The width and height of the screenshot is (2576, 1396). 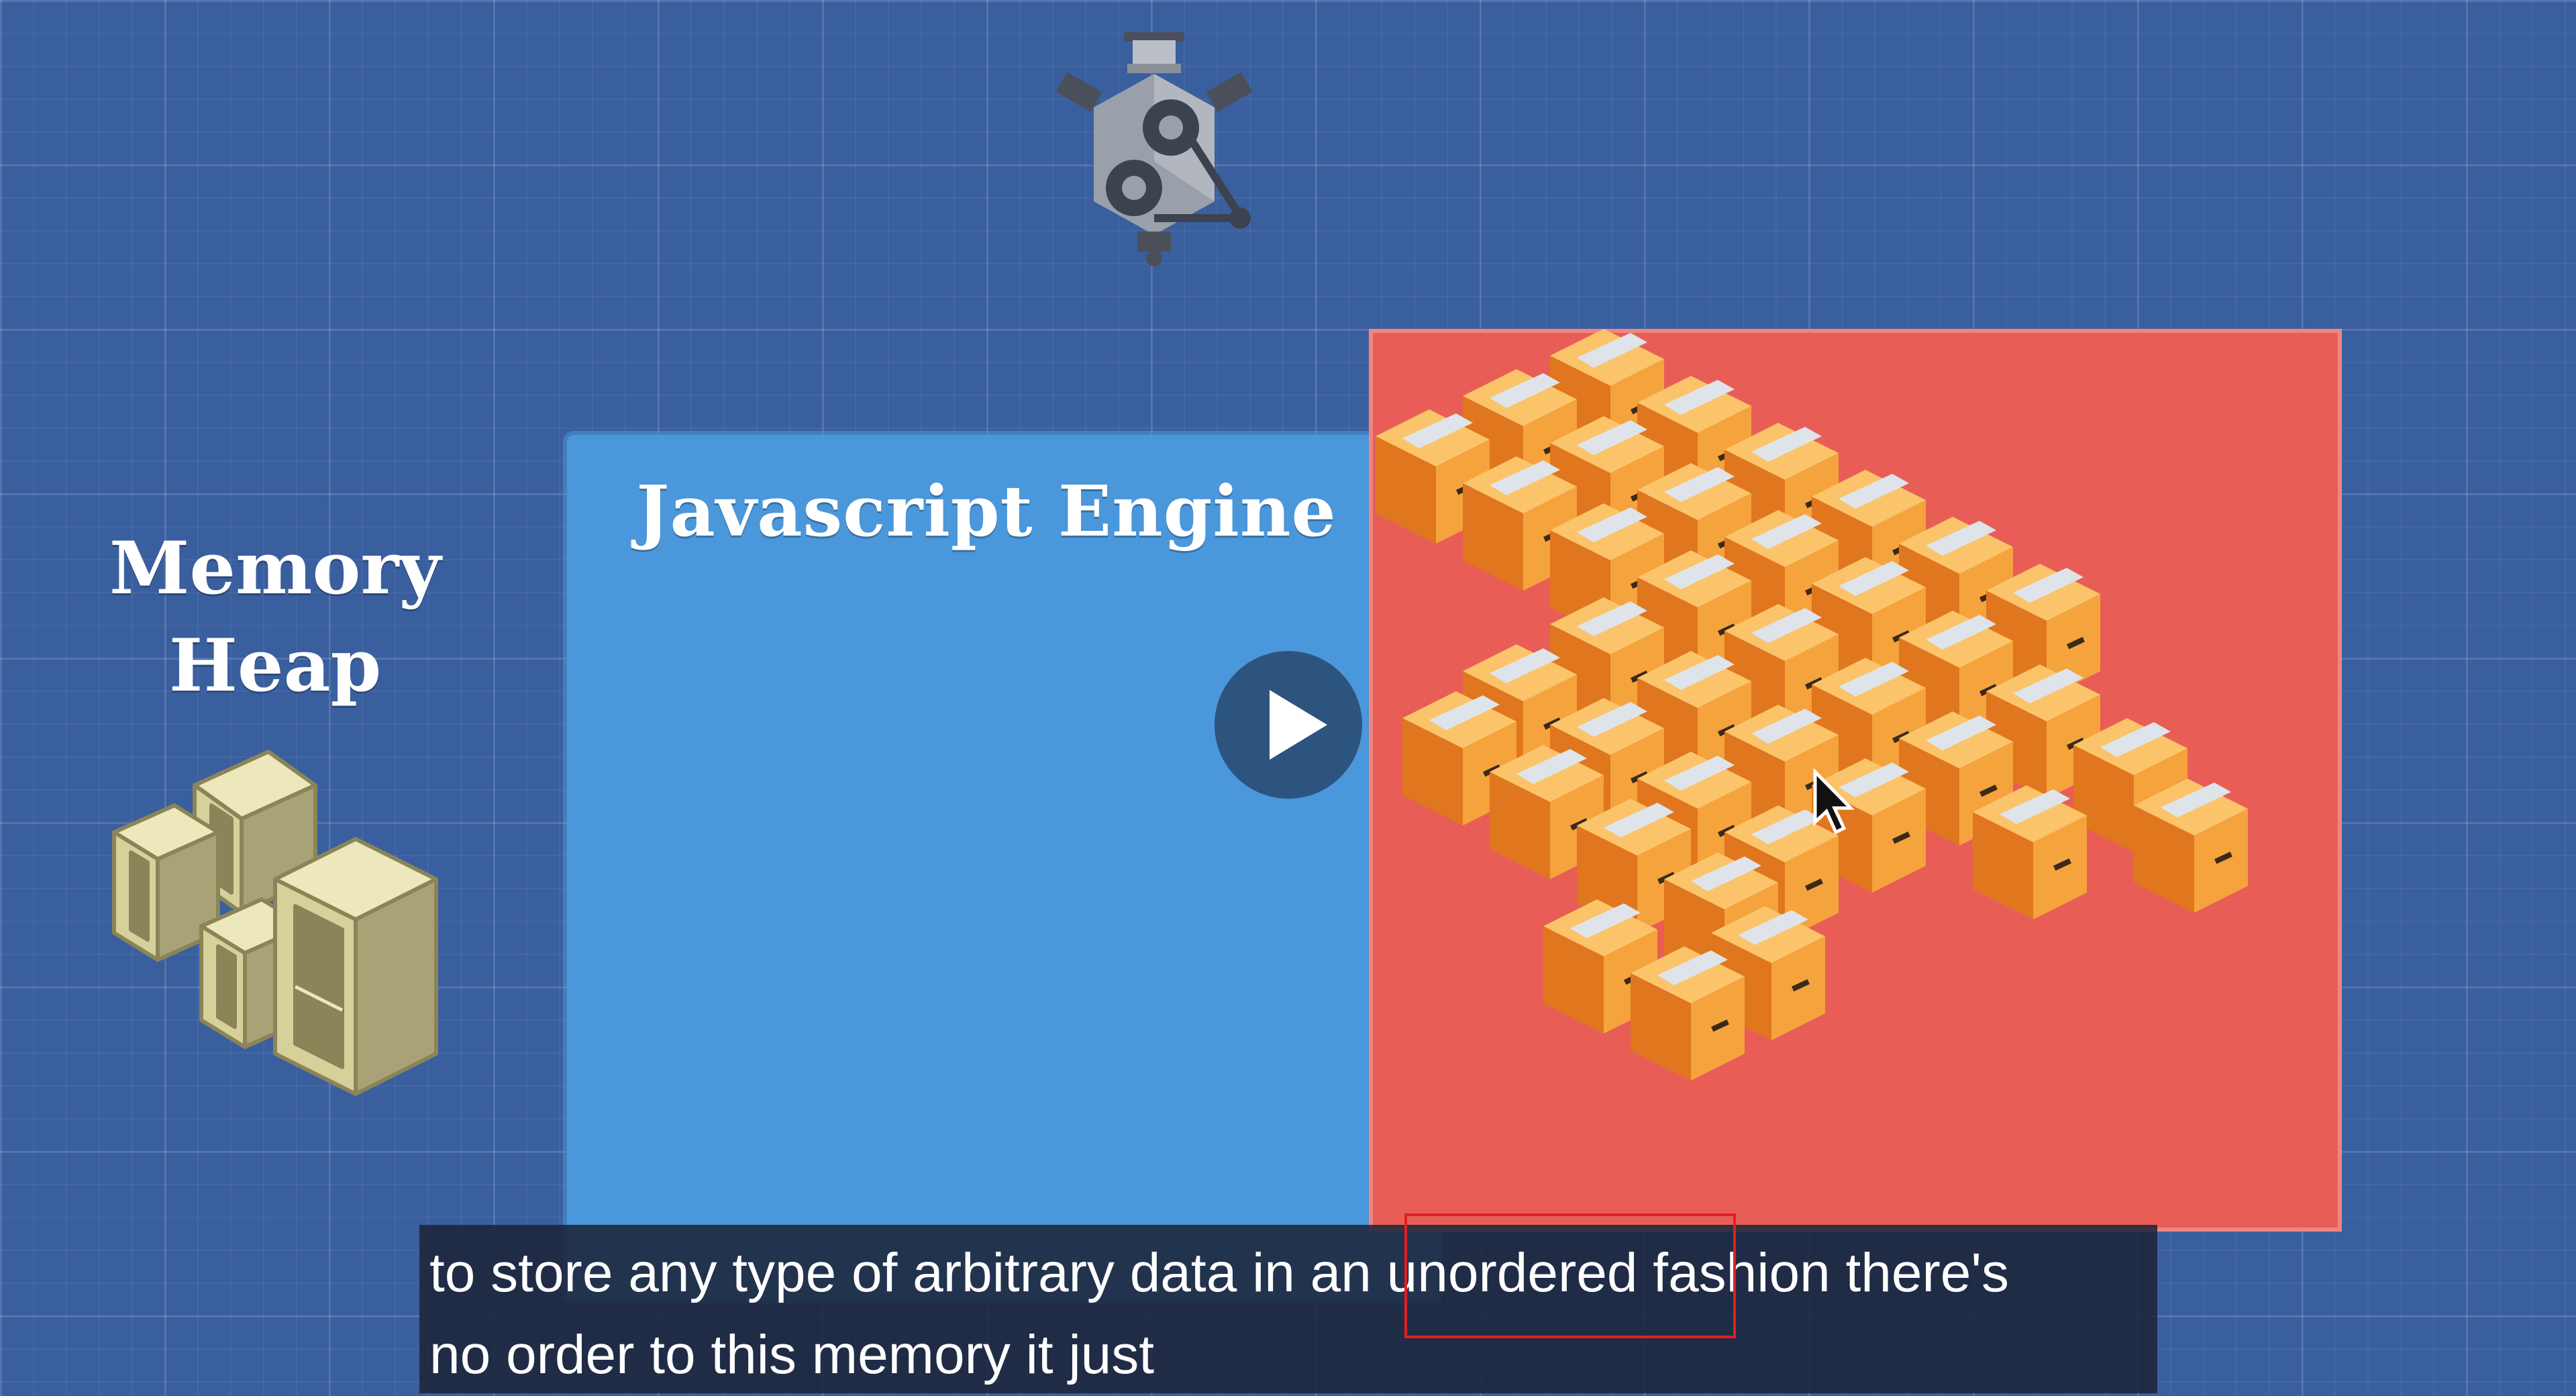 I want to click on engine-icon, so click(x=1154, y=149).